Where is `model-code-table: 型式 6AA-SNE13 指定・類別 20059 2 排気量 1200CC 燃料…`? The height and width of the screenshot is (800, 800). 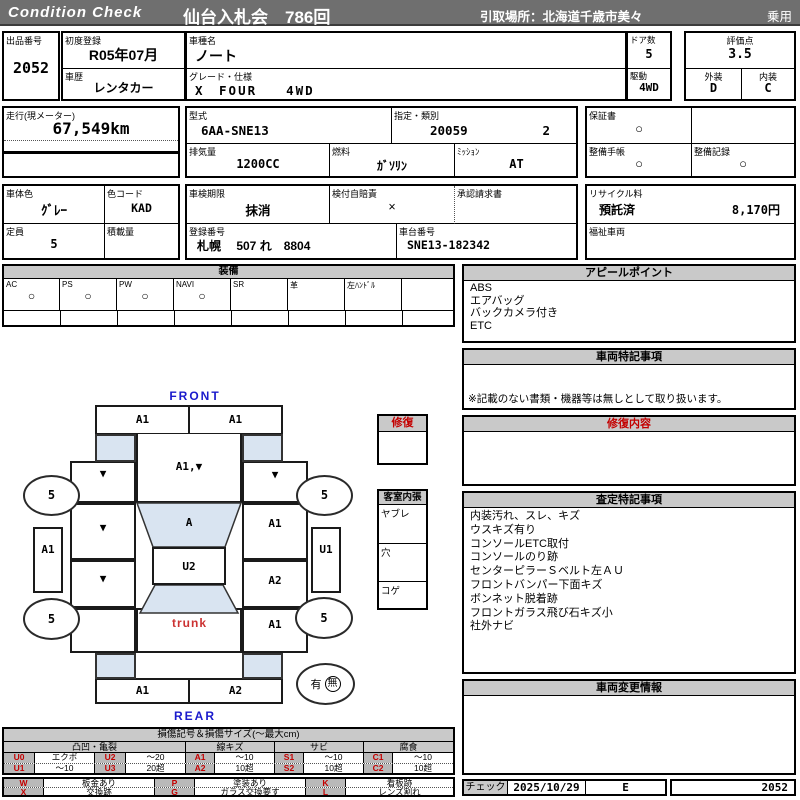 model-code-table: 型式 6AA-SNE13 指定・類別 20059 2 排気量 1200CC 燃料… is located at coordinates (381, 142).